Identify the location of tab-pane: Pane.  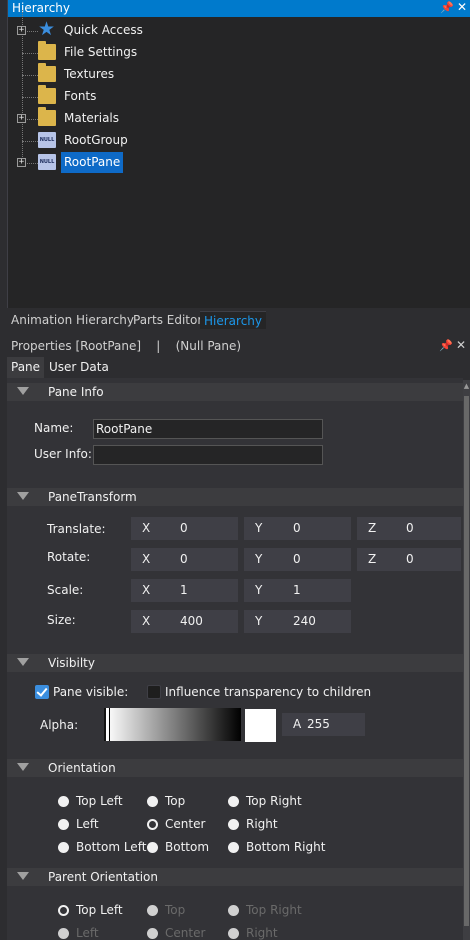
(26, 367).